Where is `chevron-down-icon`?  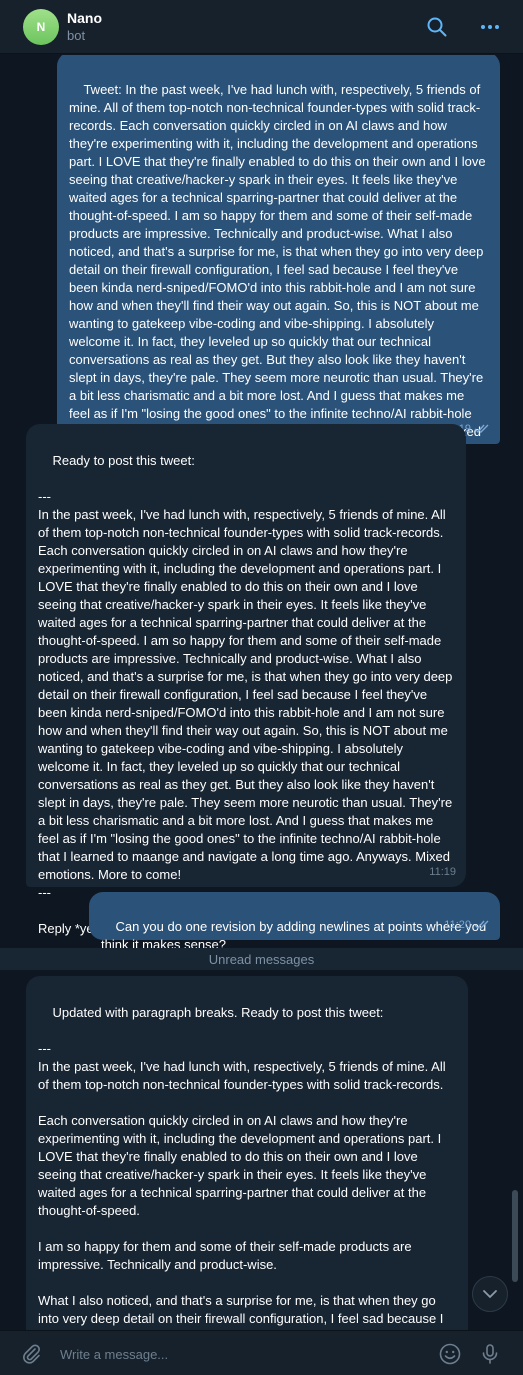 chevron-down-icon is located at coordinates (490, 1294).